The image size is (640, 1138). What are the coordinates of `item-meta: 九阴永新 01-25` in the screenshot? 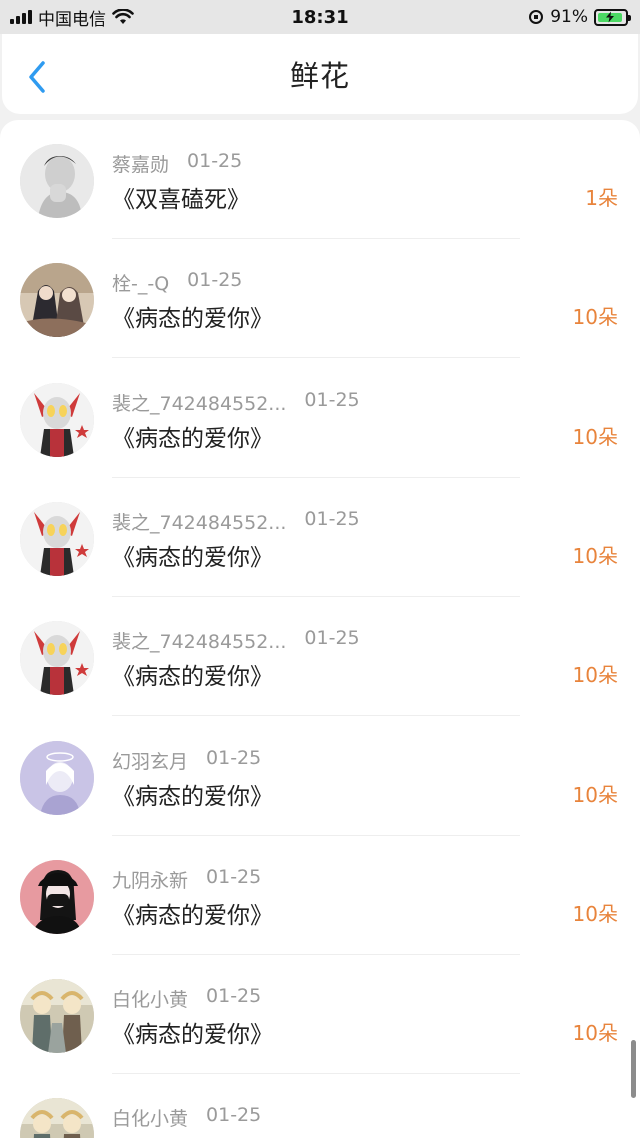 It's located at (186, 879).